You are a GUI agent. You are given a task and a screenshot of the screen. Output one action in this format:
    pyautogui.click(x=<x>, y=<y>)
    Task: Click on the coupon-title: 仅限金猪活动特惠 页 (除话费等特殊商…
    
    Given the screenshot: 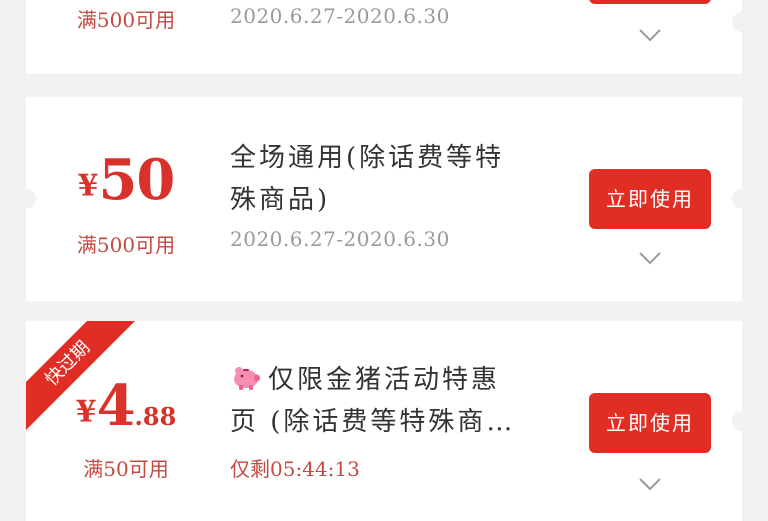 What is the action you would take?
    pyautogui.click(x=390, y=401)
    